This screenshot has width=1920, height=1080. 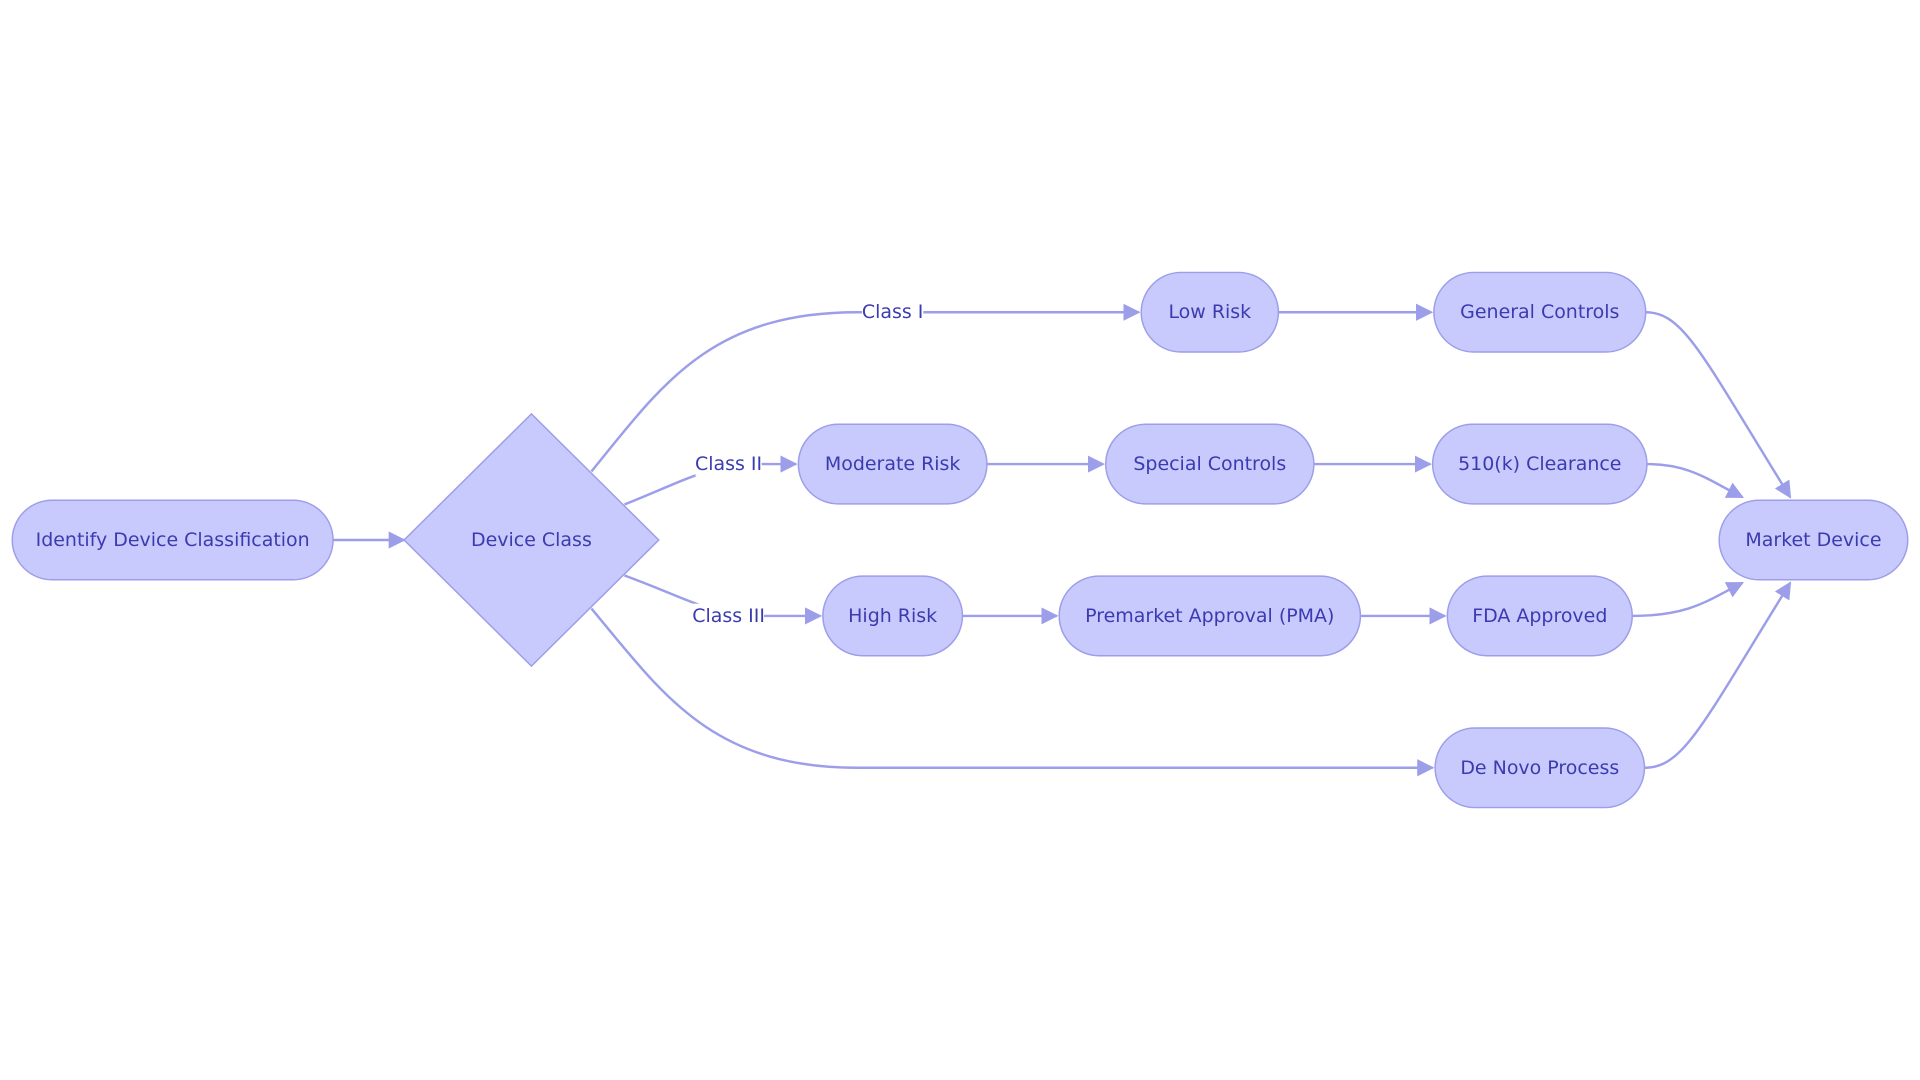 I want to click on node-moderate-risk: Moderate Risk, so click(x=893, y=464).